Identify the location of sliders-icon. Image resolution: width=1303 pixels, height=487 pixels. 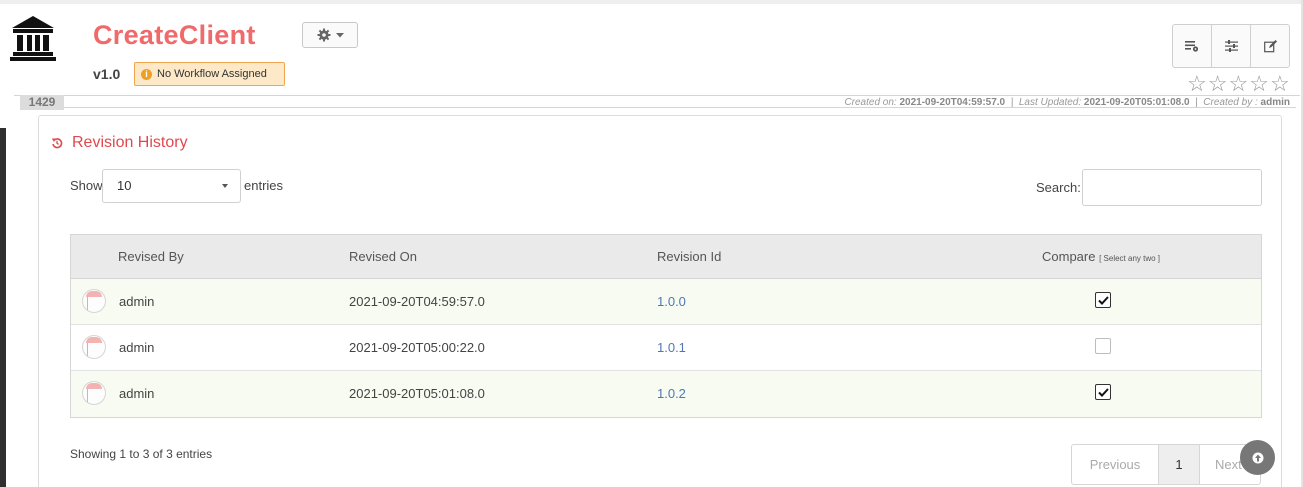
(1231, 46).